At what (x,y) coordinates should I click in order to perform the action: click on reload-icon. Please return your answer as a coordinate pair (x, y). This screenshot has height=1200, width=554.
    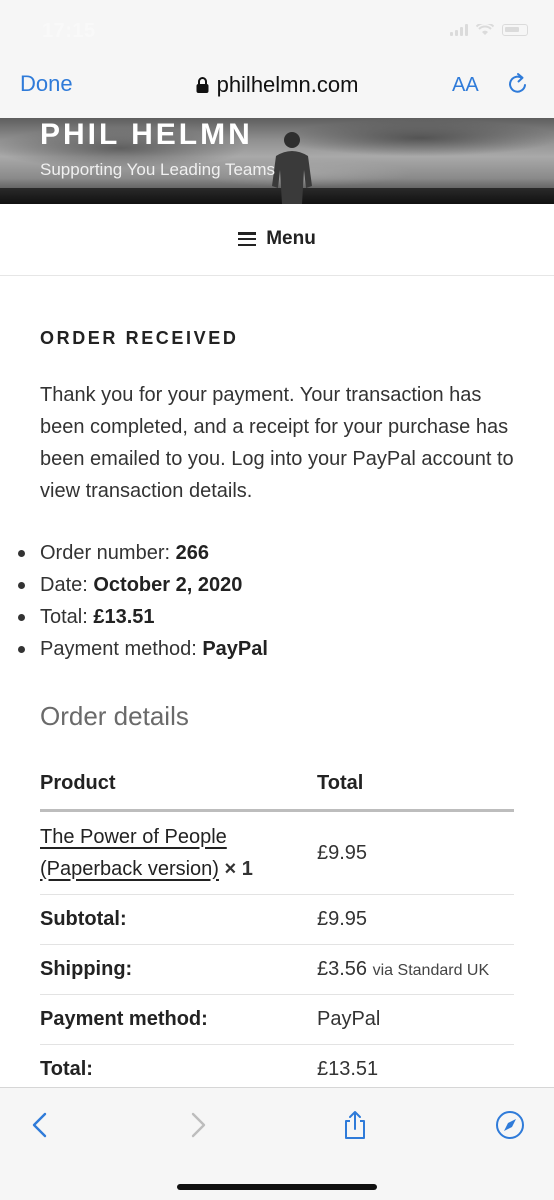
    Looking at the image, I should click on (518, 84).